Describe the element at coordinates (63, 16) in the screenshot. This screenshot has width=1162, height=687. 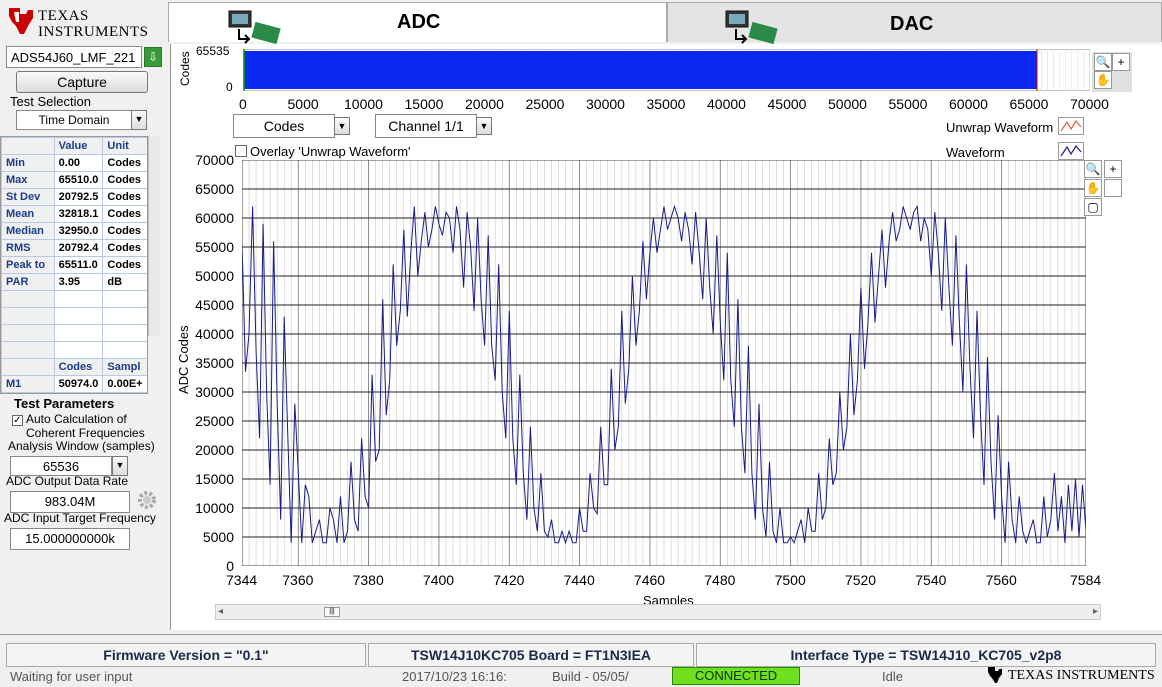
I see `ti-logo-text: Texas` at that location.